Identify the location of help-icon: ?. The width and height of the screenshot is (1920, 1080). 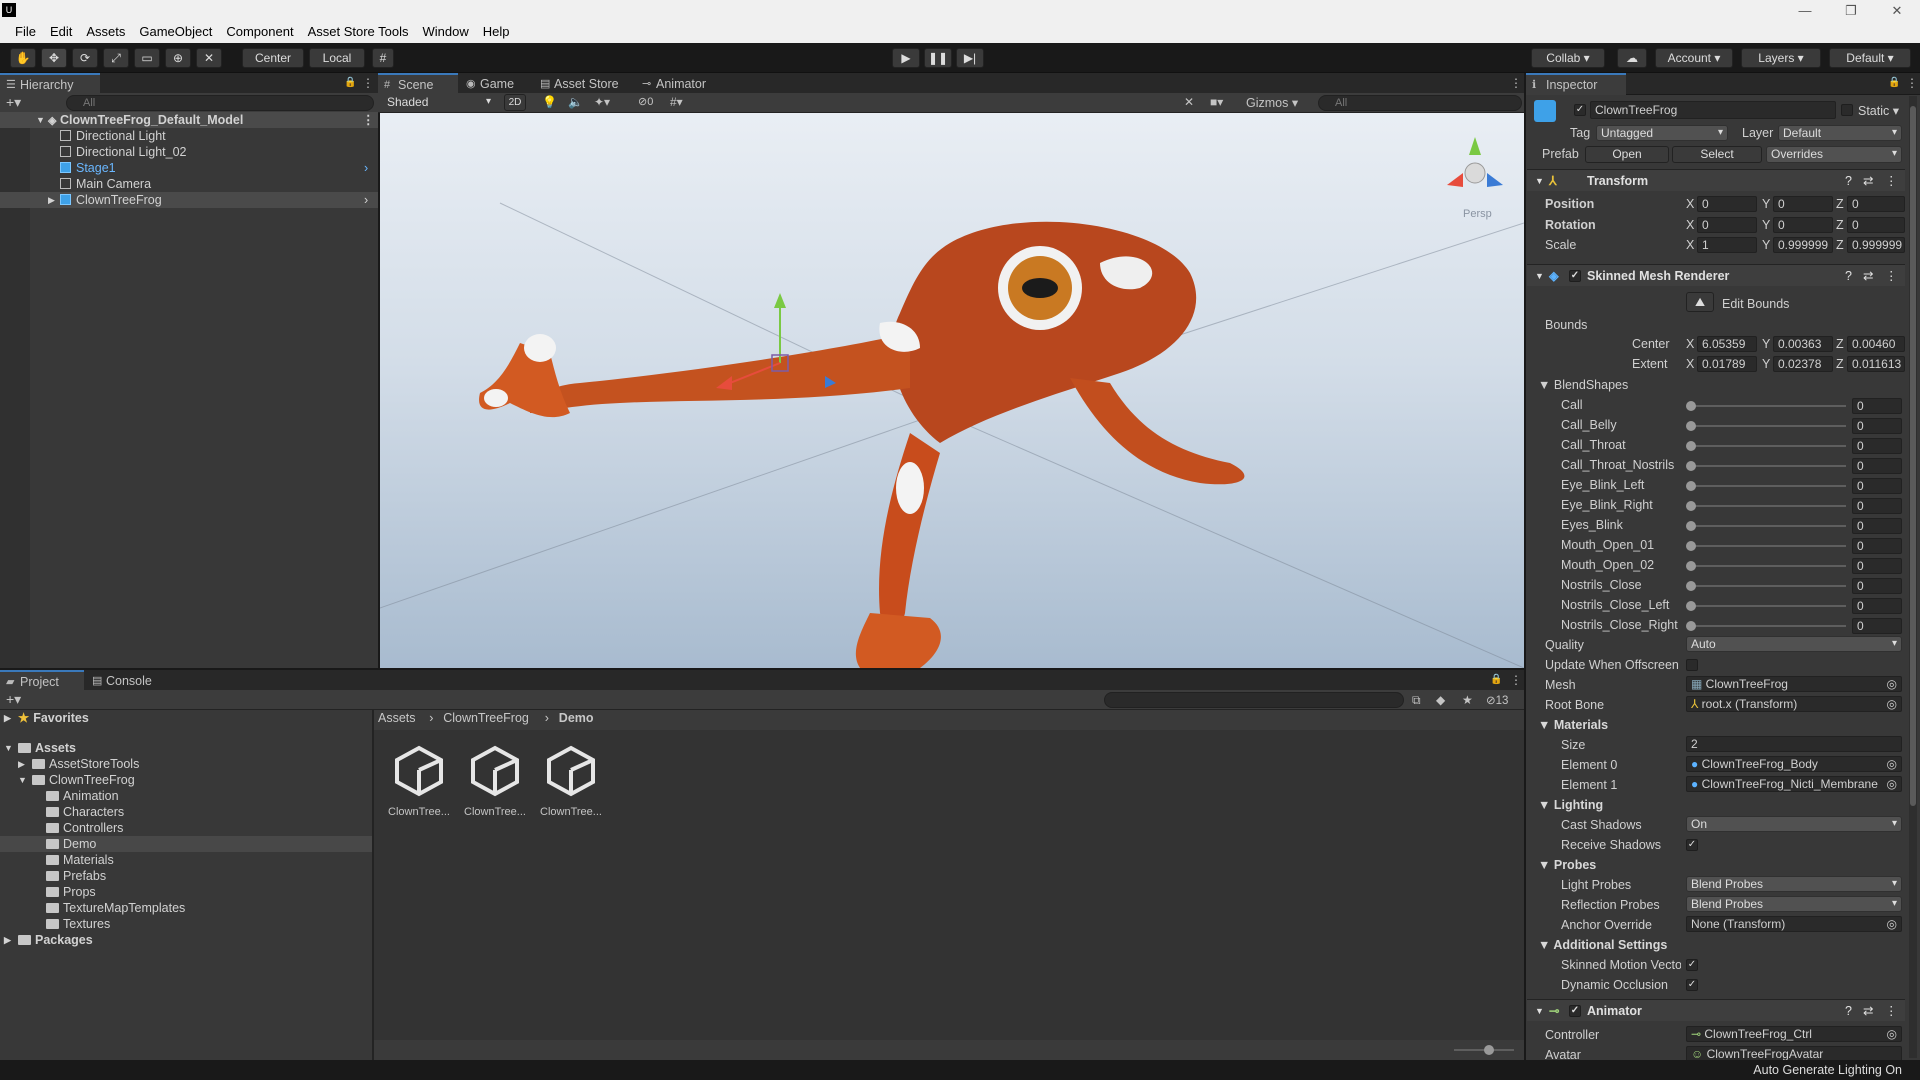
(1848, 1011).